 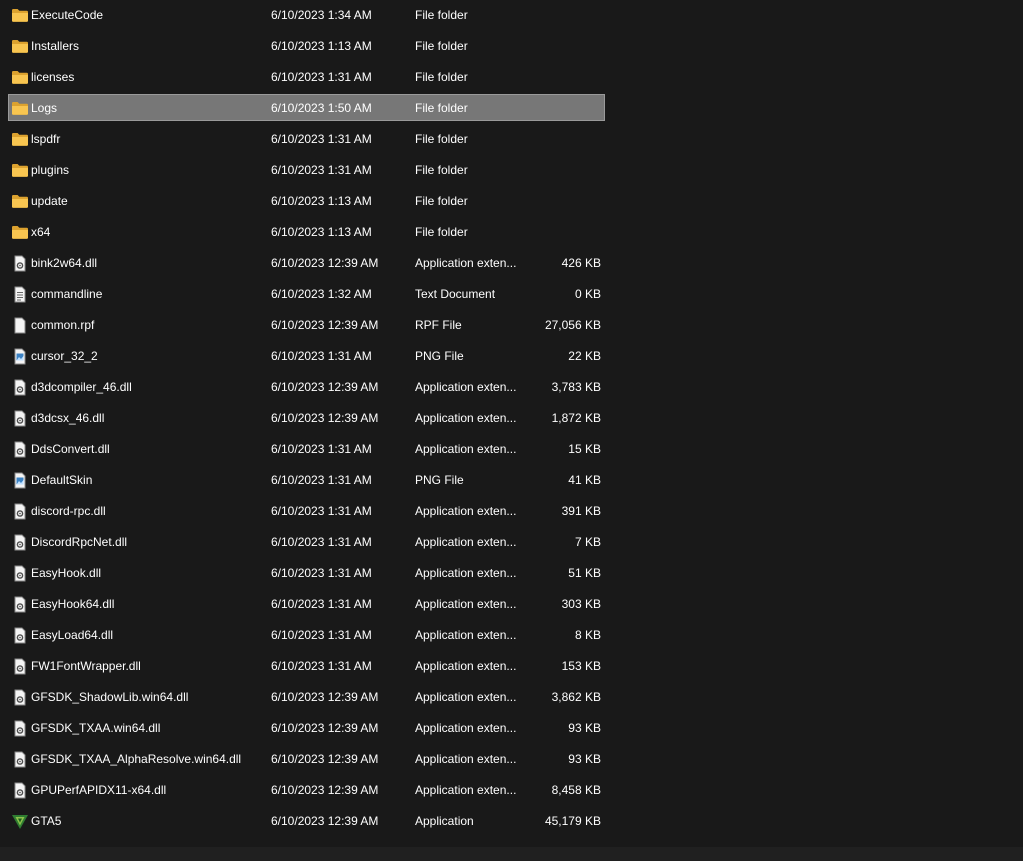 What do you see at coordinates (68, 511) in the screenshot?
I see `file-name: discord-rpc.dll` at bounding box center [68, 511].